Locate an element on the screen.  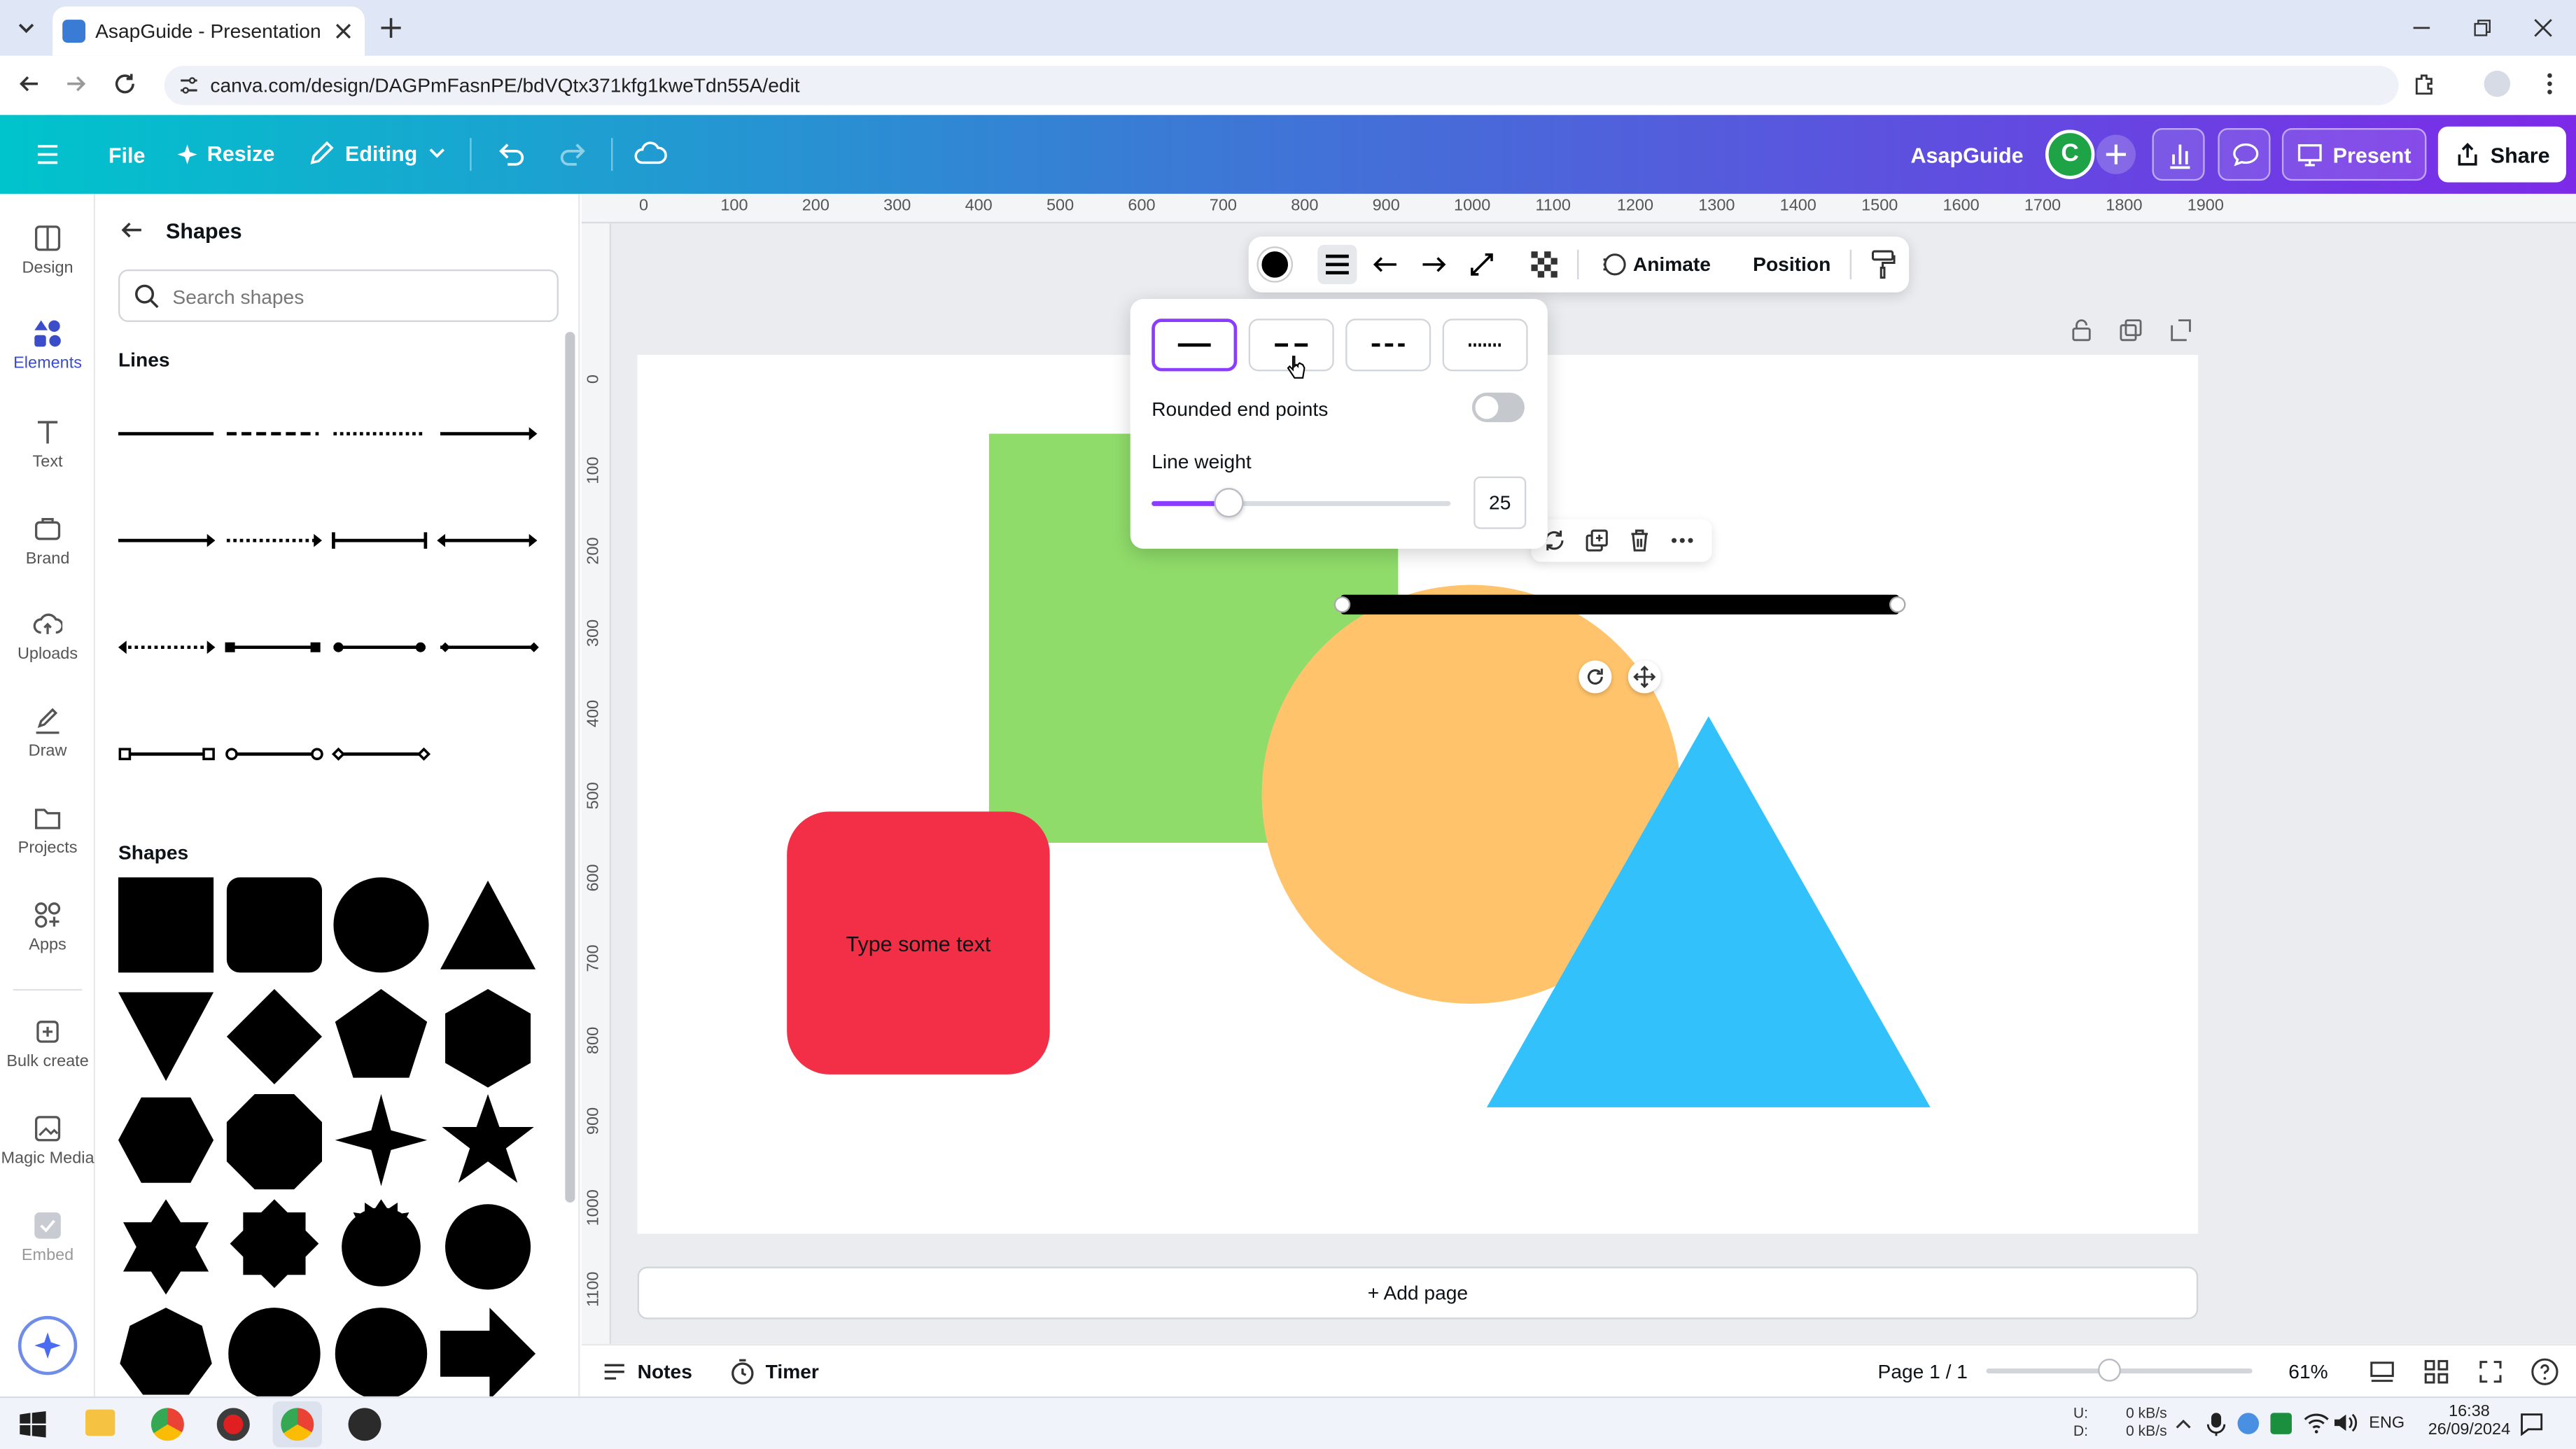
redo-icon is located at coordinates (573, 154).